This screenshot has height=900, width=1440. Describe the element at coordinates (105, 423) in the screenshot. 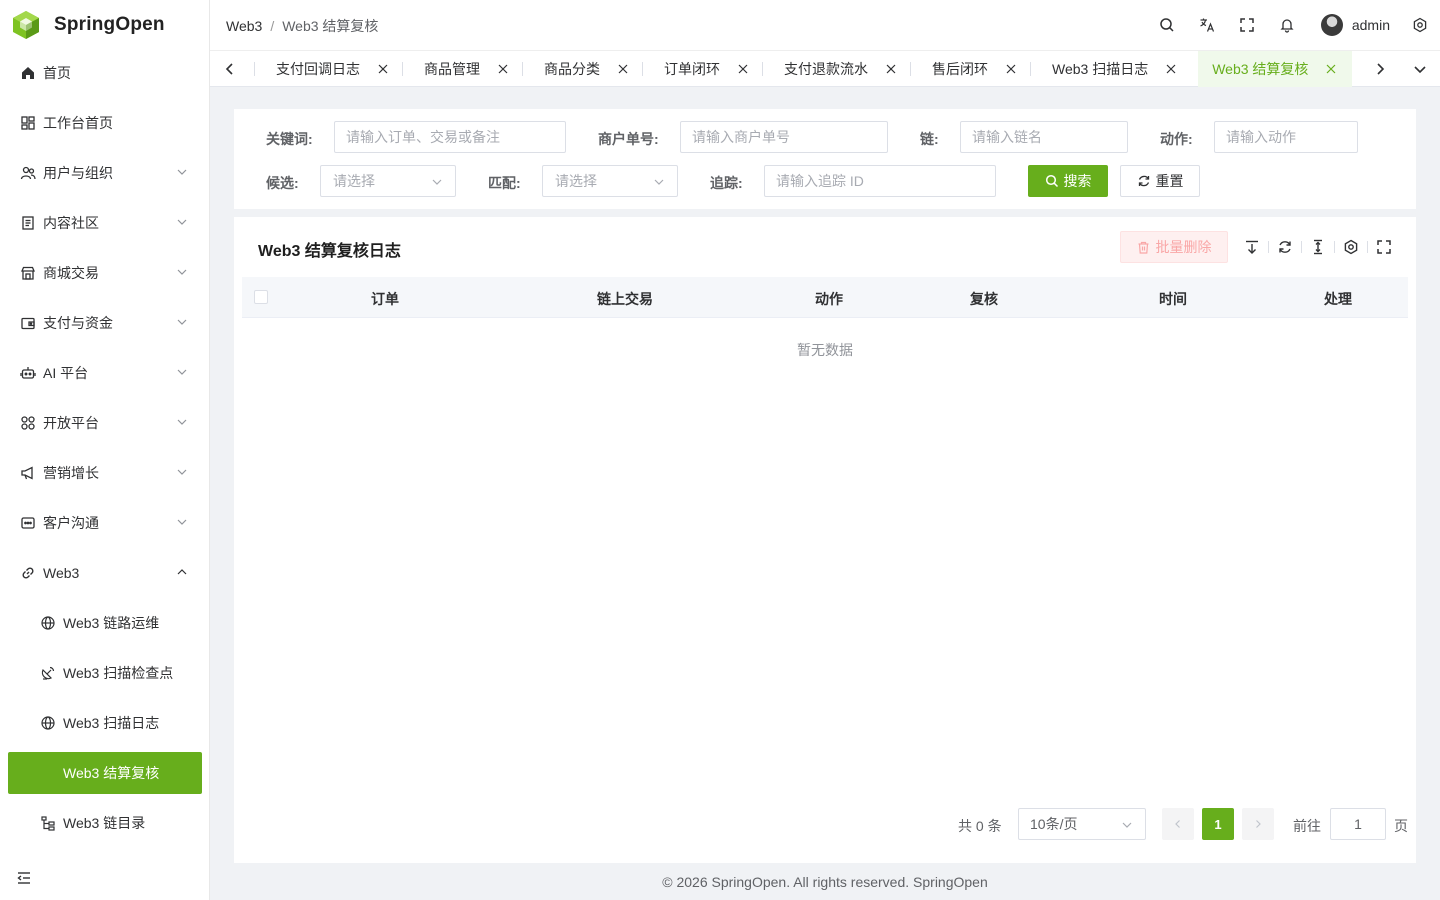

I see `sidebar-item-open-platform: 开放平台` at that location.